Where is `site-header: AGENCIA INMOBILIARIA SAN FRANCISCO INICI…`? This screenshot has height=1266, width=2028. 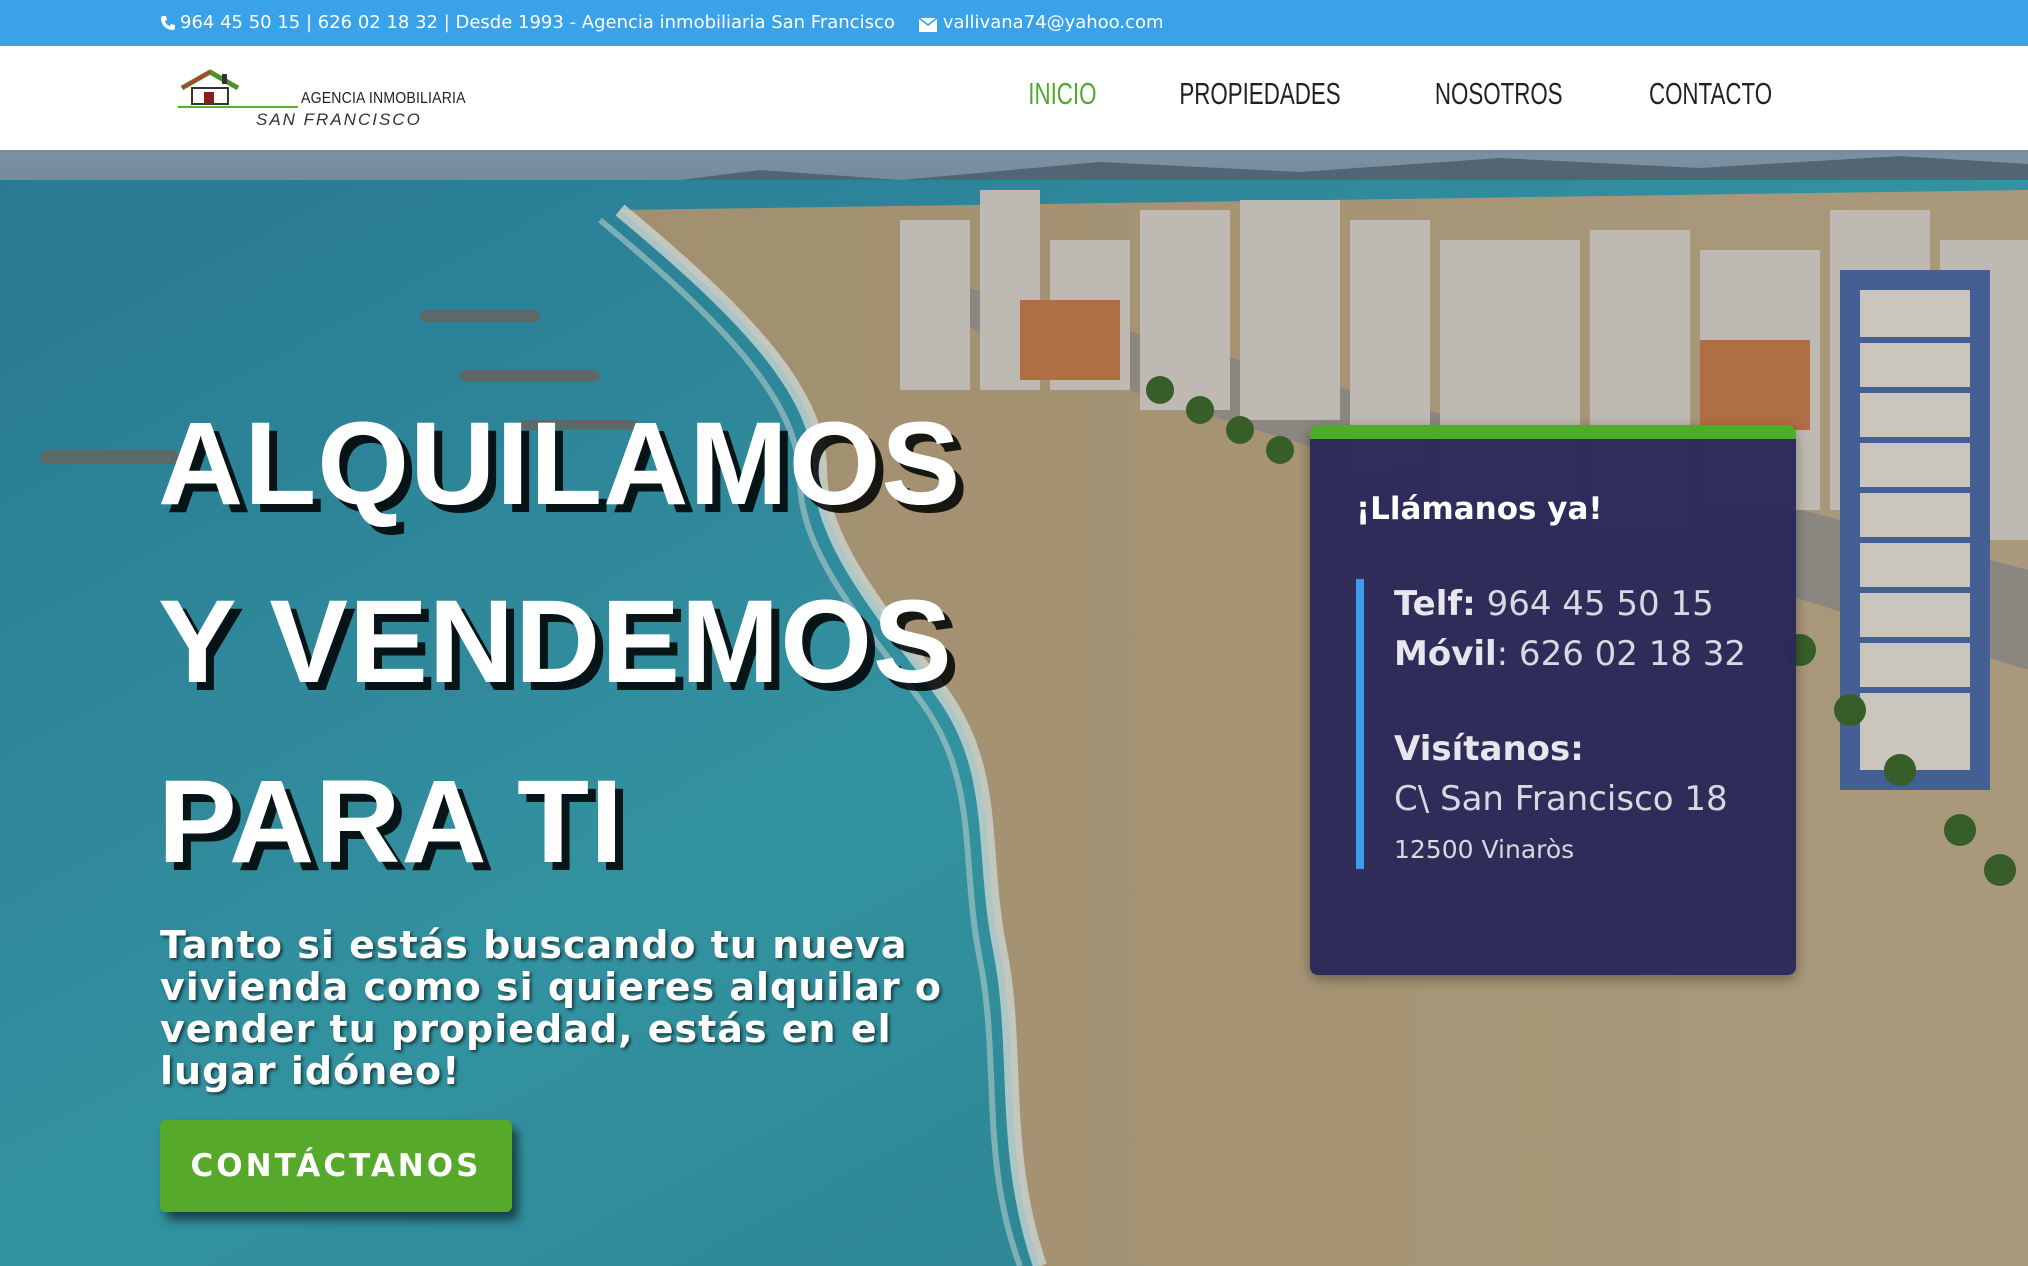 site-header: AGENCIA INMOBILIARIA SAN FRANCISCO INICI… is located at coordinates (1014, 98).